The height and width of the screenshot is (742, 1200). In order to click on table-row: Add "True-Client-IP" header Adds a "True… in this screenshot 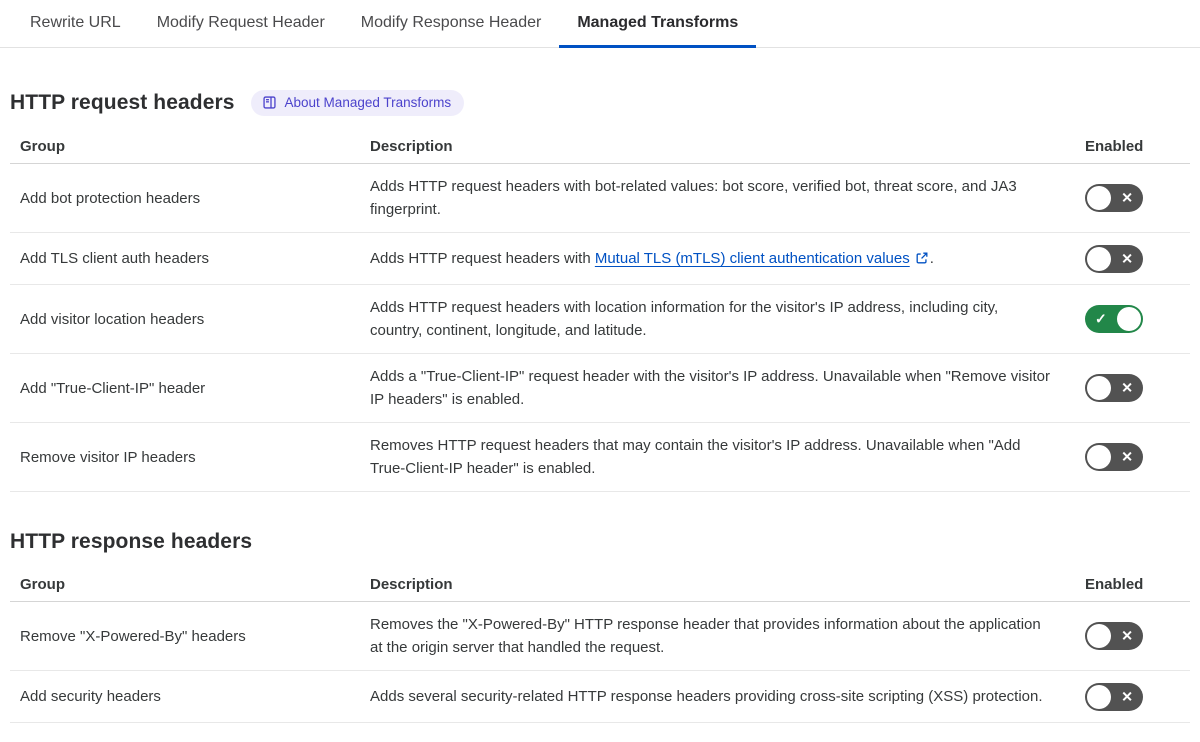, I will do `click(600, 388)`.